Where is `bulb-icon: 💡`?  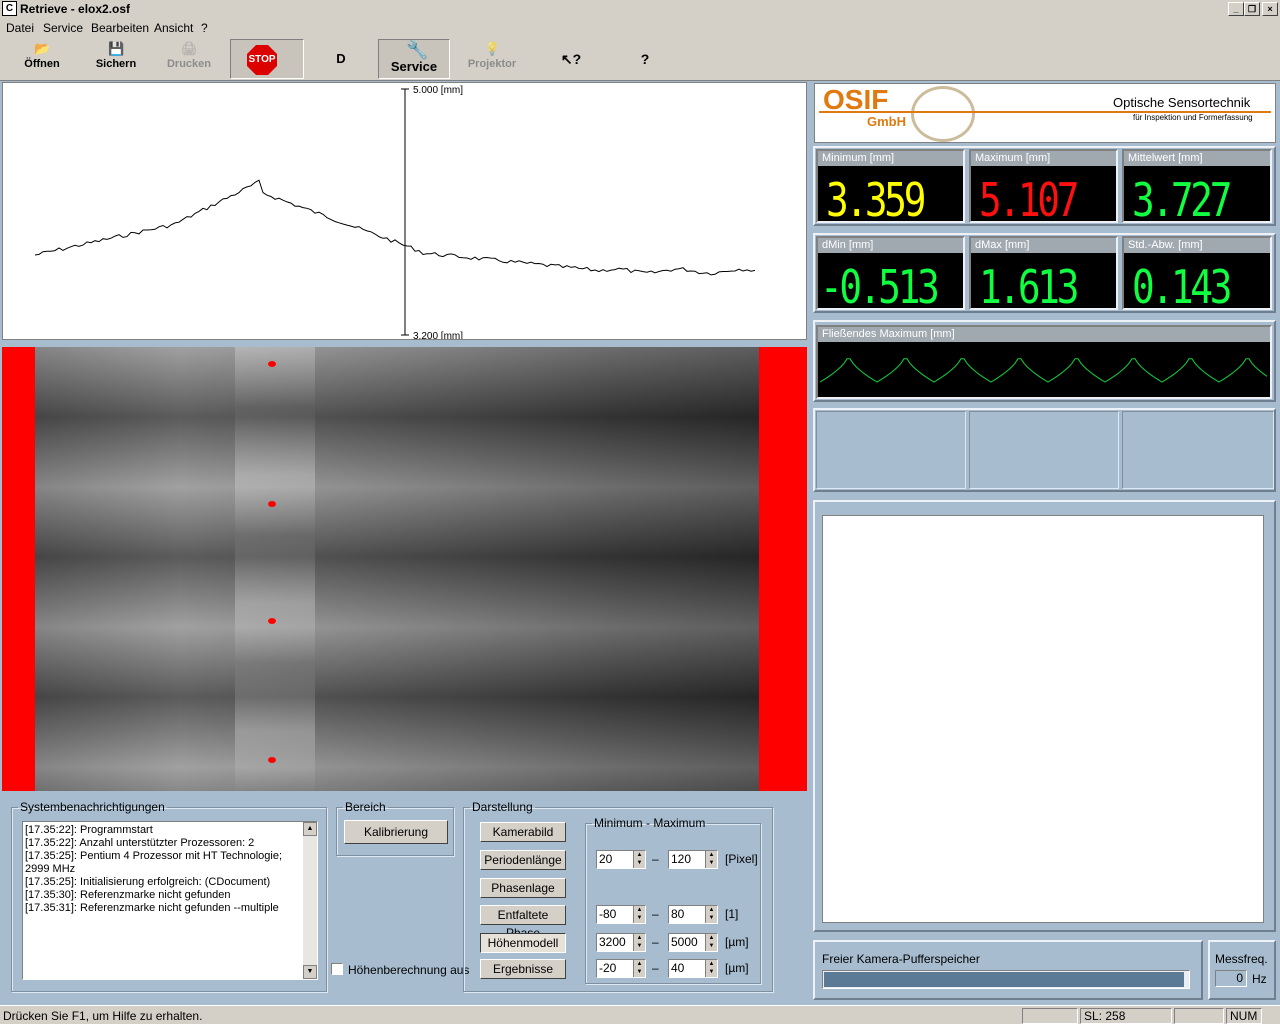
bulb-icon: 💡 is located at coordinates (492, 48).